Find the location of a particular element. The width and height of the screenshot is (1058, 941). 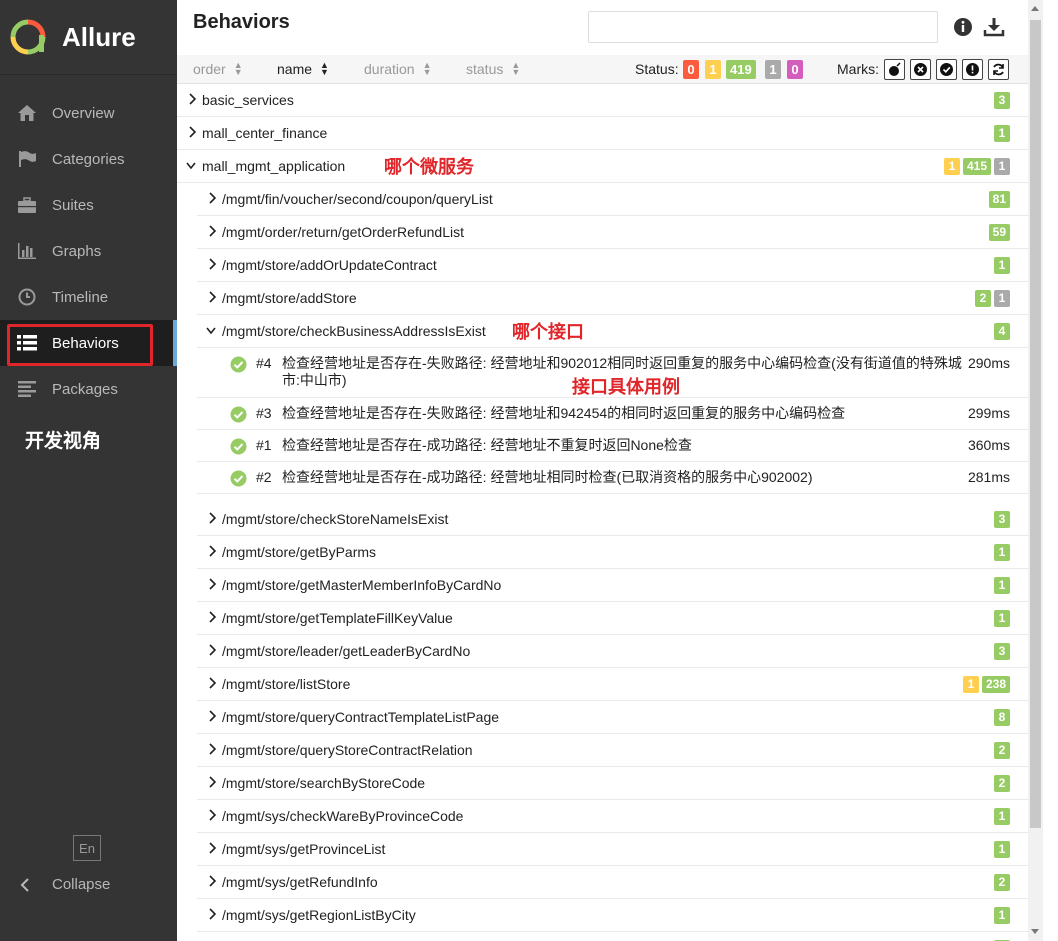

language-button: En is located at coordinates (87, 848).